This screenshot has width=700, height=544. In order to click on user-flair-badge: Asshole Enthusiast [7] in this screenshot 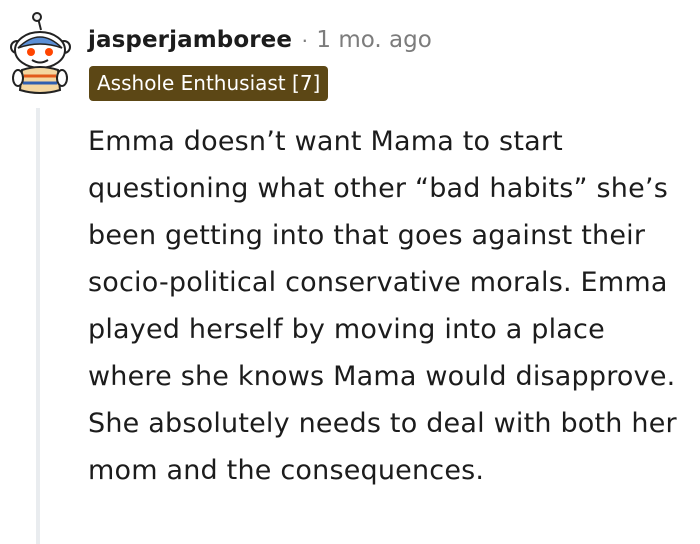, I will do `click(209, 83)`.